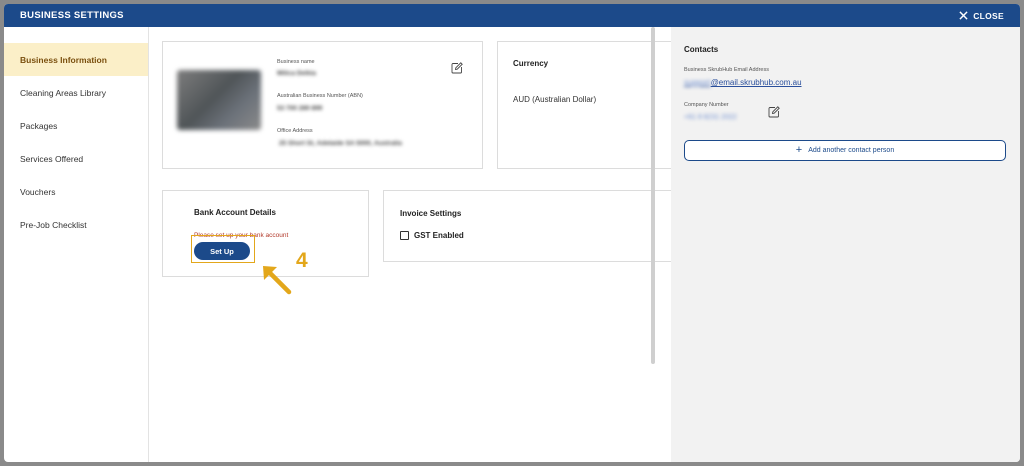  What do you see at coordinates (340, 143) in the screenshot?
I see `office-address-value: 25 Short St, Adelaide SA 5000, Australia` at bounding box center [340, 143].